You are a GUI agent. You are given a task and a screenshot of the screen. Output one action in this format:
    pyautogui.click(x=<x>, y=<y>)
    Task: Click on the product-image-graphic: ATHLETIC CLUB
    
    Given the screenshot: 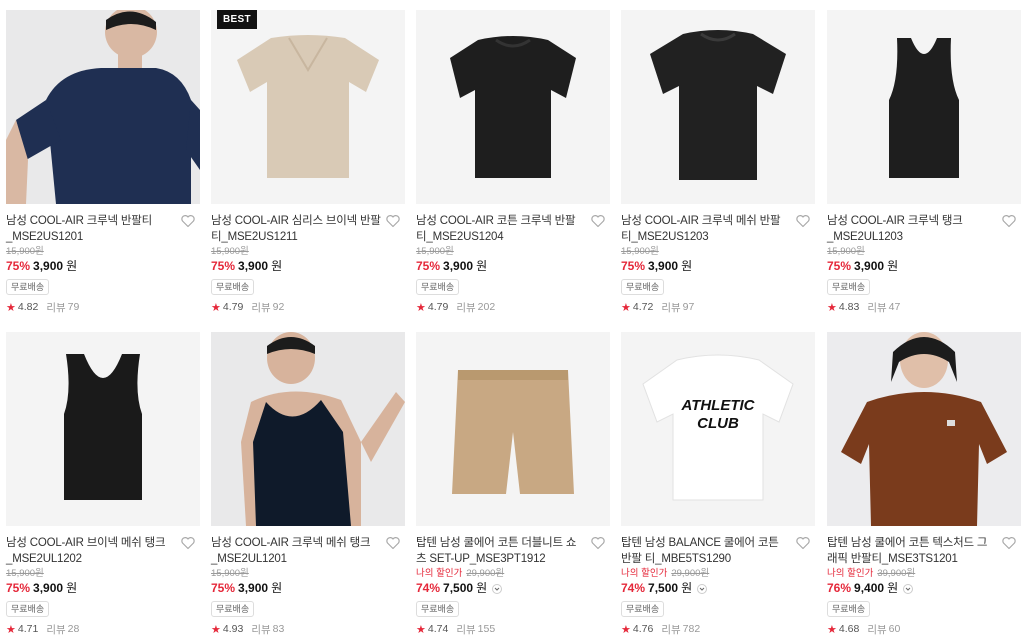 What is the action you would take?
    pyautogui.click(x=718, y=429)
    